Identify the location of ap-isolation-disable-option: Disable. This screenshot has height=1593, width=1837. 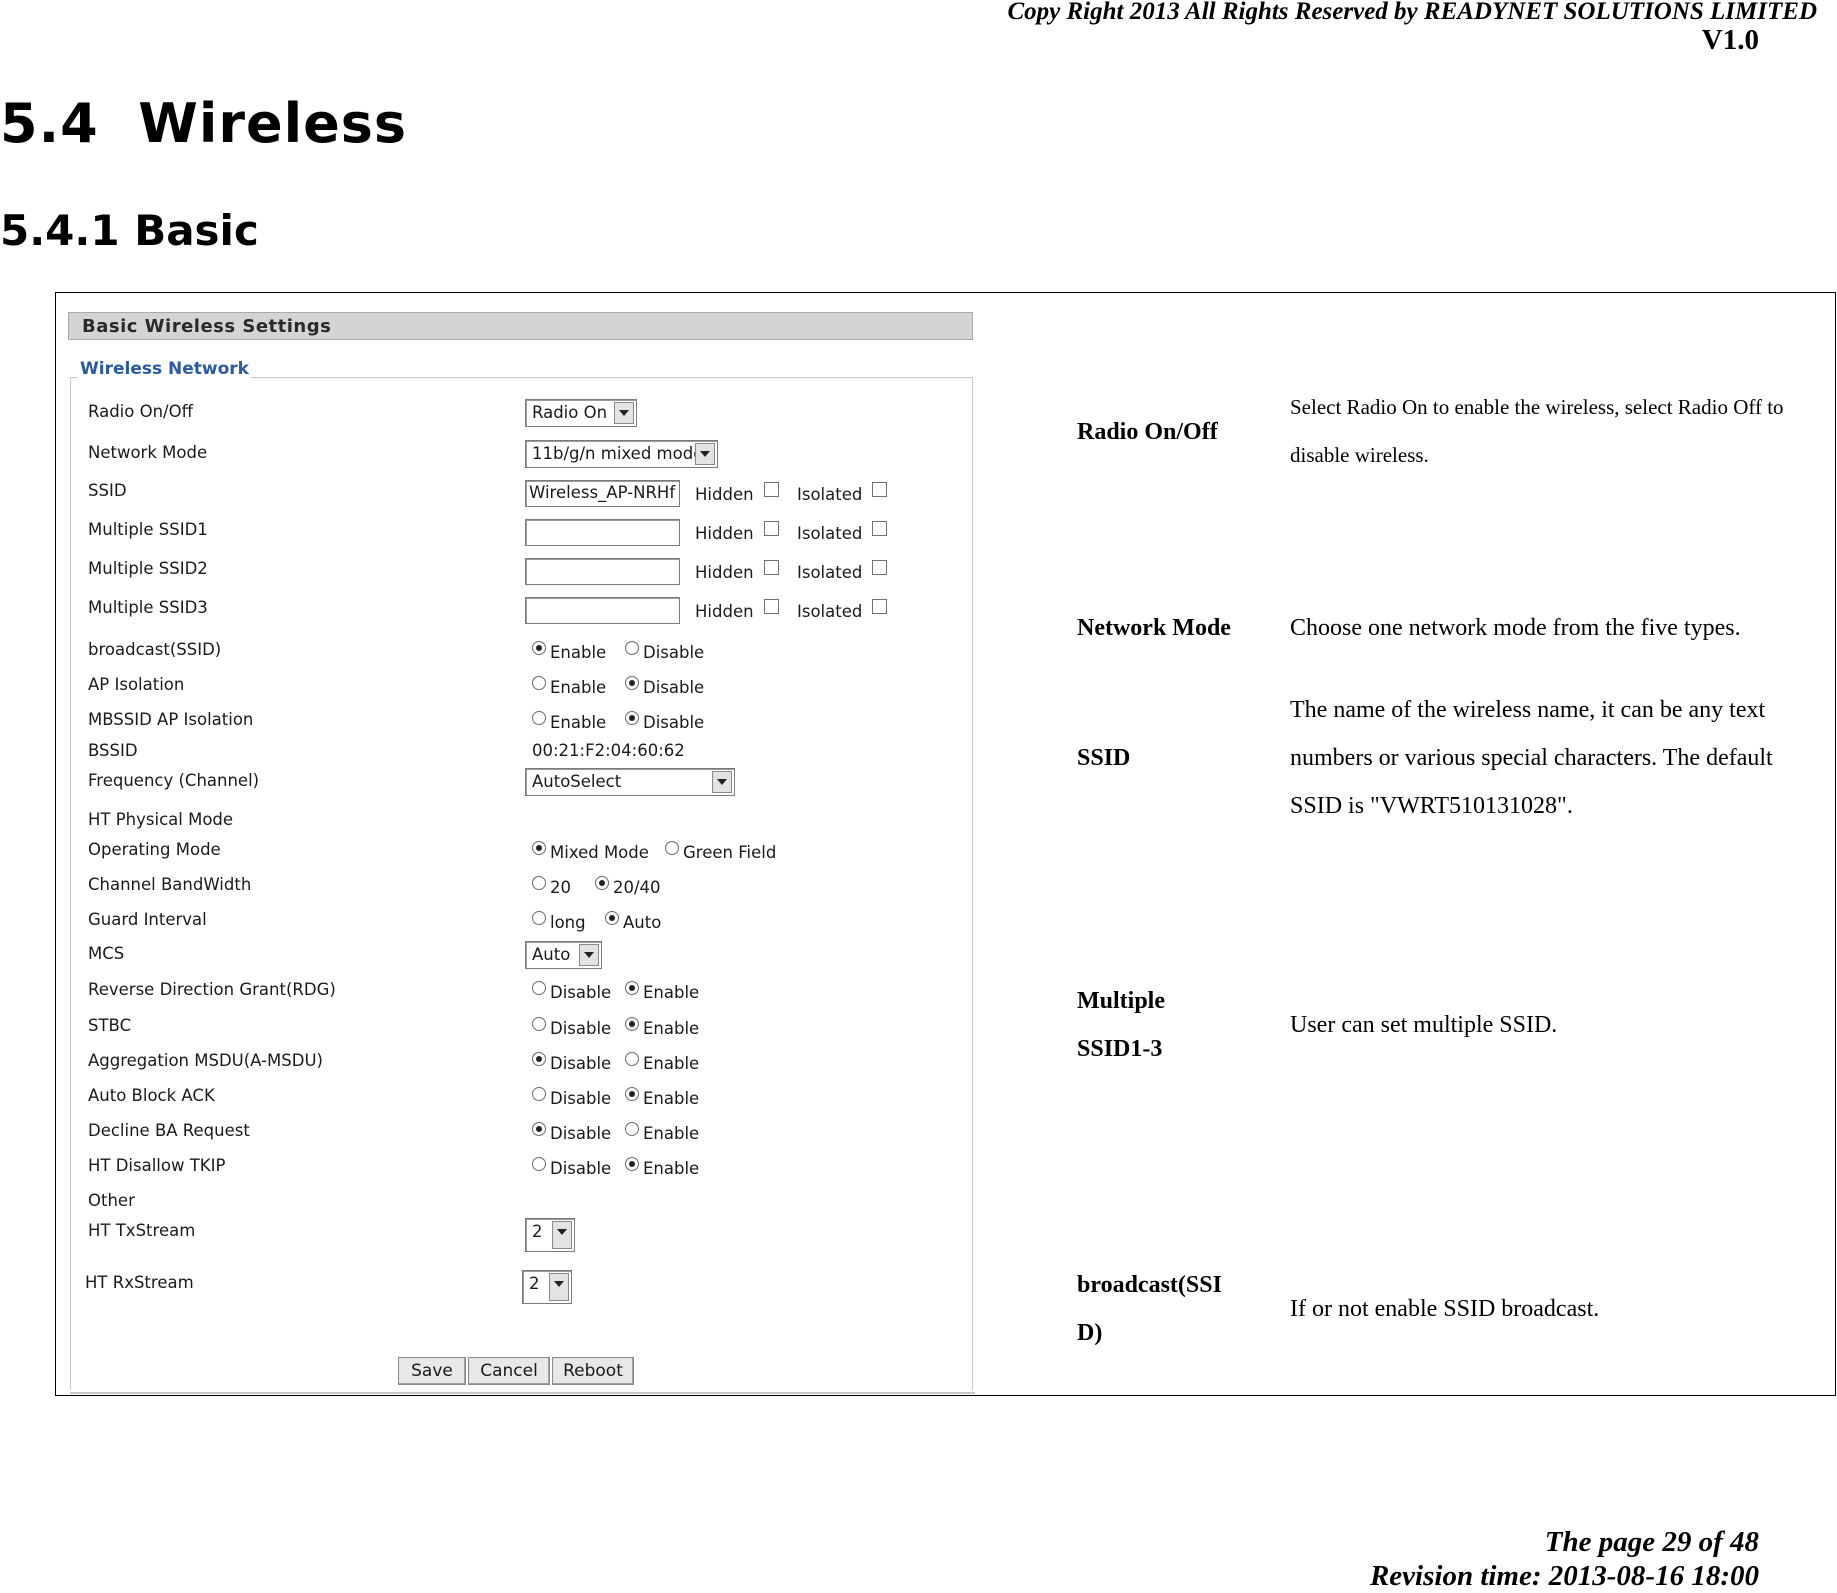
(664, 686).